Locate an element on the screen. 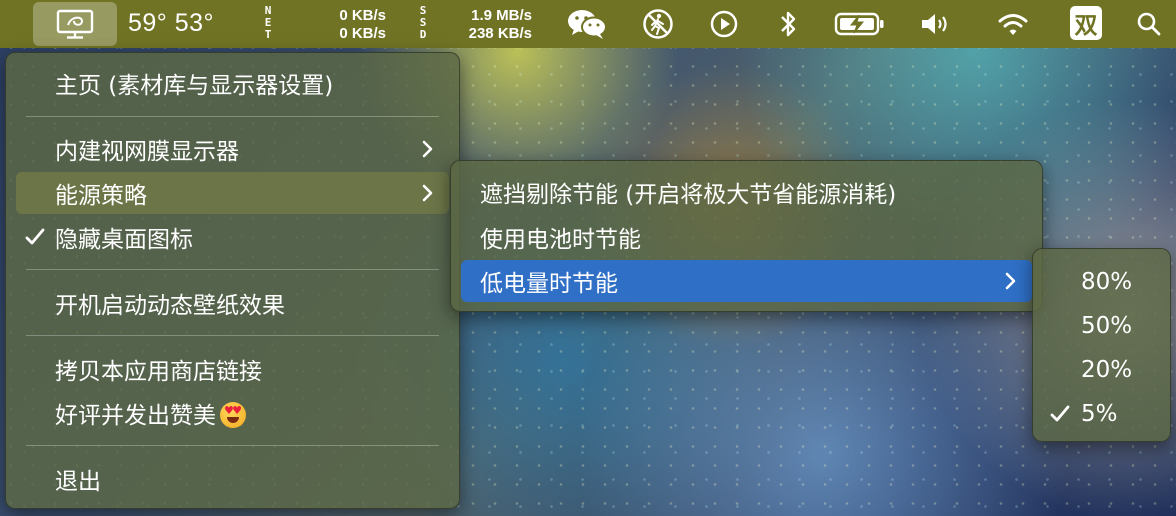 The width and height of the screenshot is (1176, 516). net-label: NET is located at coordinates (268, 23).